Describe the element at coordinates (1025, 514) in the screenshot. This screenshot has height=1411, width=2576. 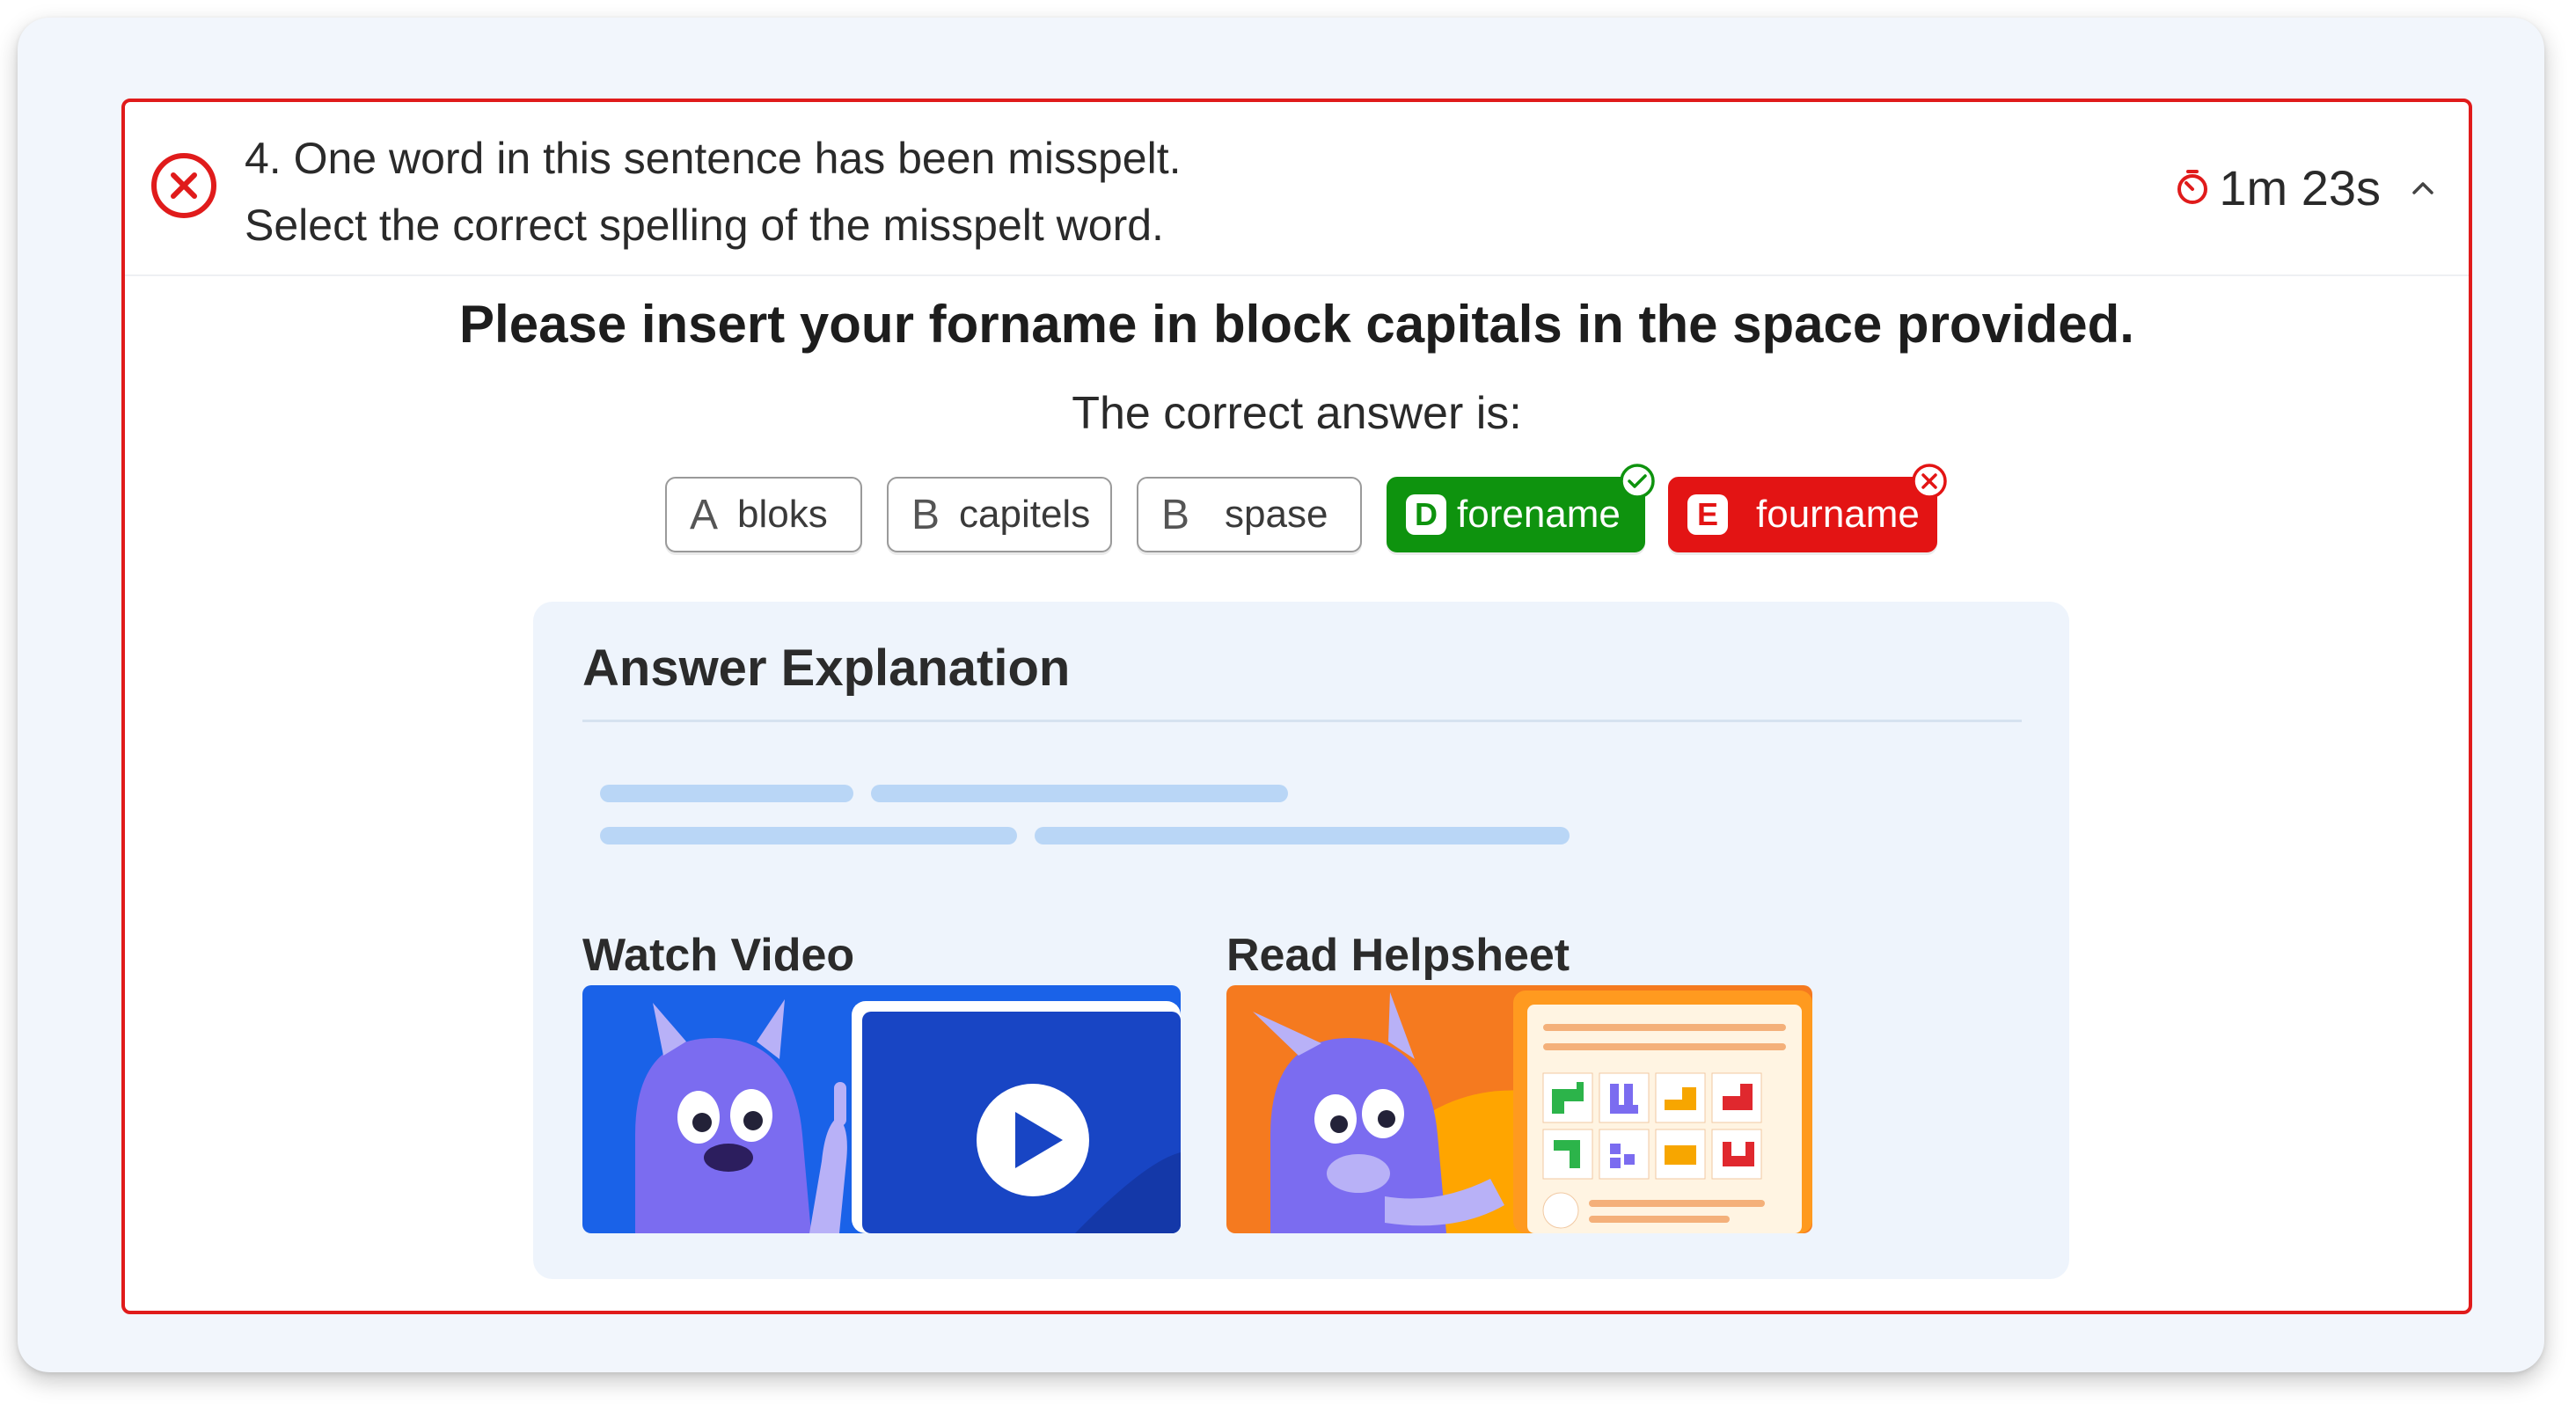
I see `option-text: capitels` at that location.